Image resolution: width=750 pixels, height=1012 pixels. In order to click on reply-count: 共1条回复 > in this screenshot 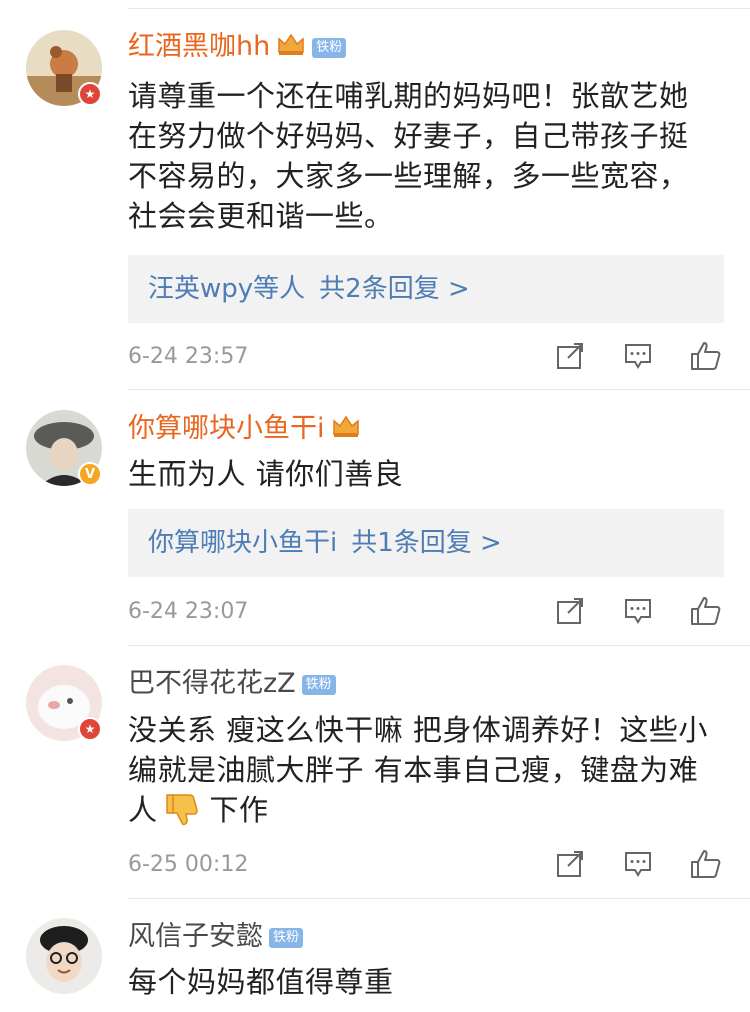, I will do `click(426, 543)`.